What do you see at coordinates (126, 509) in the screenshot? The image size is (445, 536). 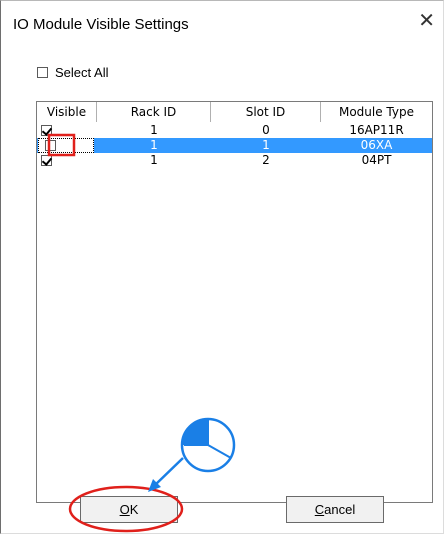 I see `ok-highlight-ellipse` at bounding box center [126, 509].